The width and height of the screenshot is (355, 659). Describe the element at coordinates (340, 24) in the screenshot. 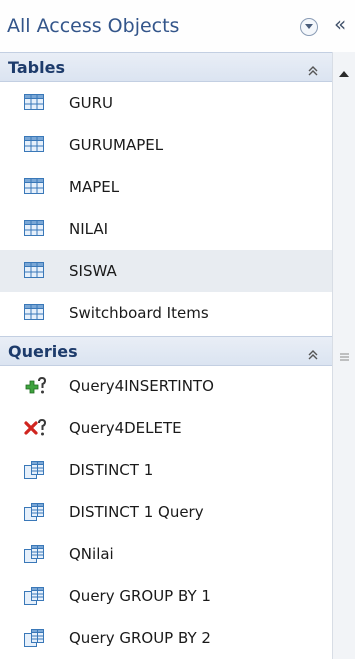

I see `collapse-pane-button: «` at that location.